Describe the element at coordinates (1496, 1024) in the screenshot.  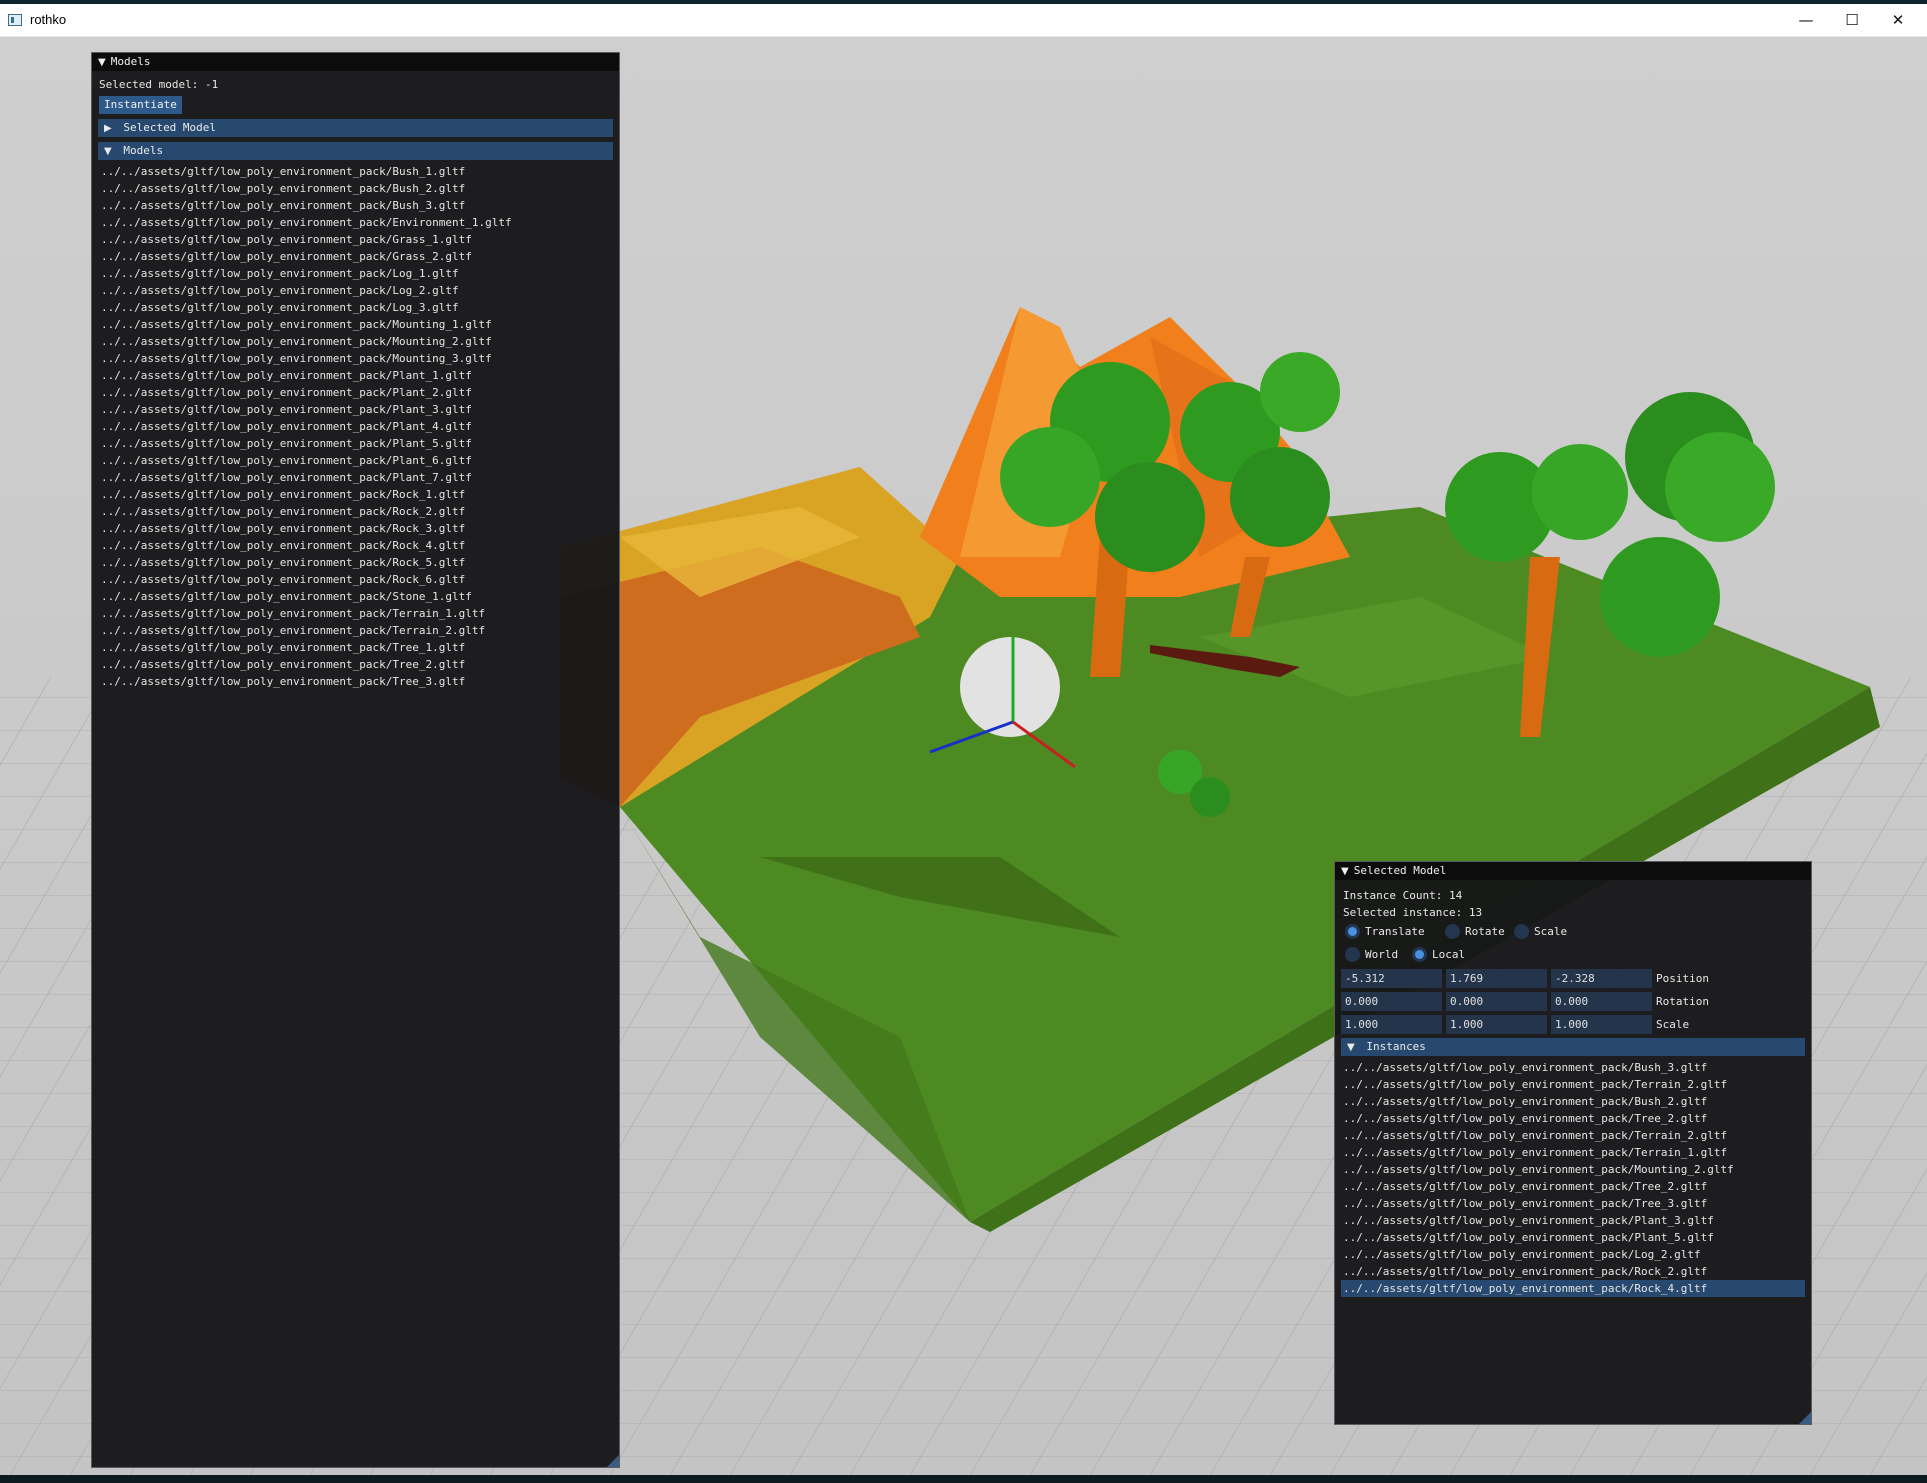
I see `scale-y-field: 1.000` at that location.